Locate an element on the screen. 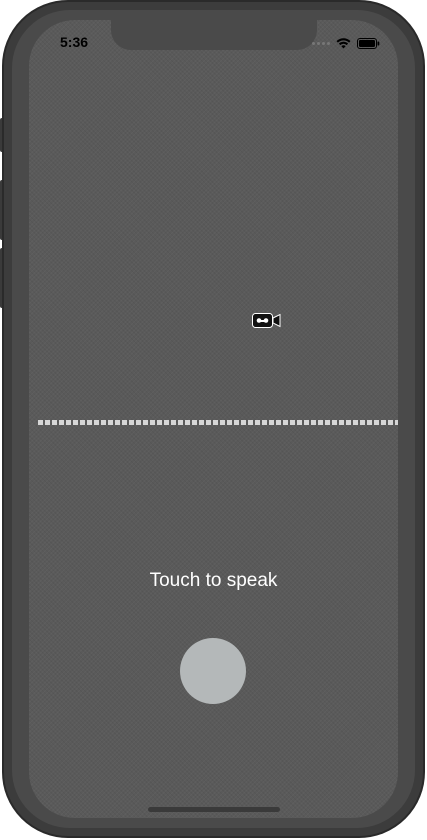 The width and height of the screenshot is (427, 840). speak-button is located at coordinates (213, 671).